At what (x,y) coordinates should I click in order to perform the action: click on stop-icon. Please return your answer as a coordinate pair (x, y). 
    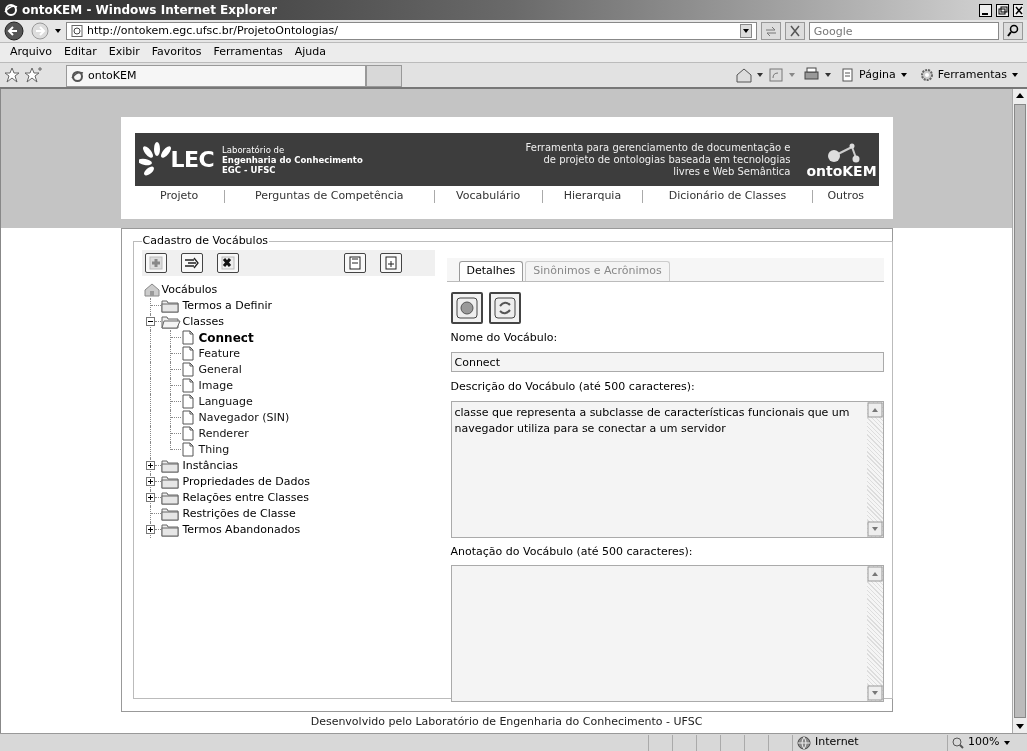
    Looking at the image, I should click on (794, 31).